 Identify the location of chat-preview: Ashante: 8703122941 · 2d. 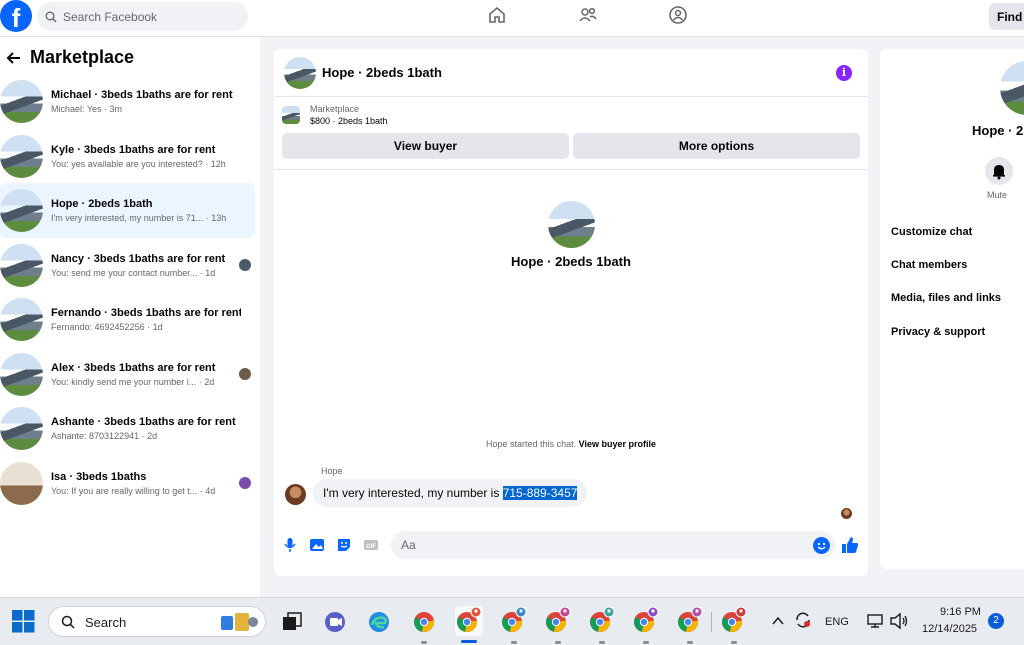
(104, 436).